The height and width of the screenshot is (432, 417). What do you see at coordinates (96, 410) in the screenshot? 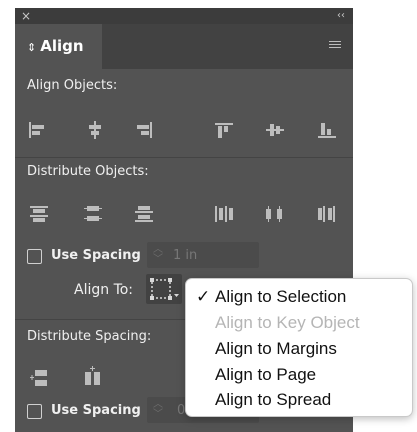
I see `use-spacing-label-2: Use Spacing` at bounding box center [96, 410].